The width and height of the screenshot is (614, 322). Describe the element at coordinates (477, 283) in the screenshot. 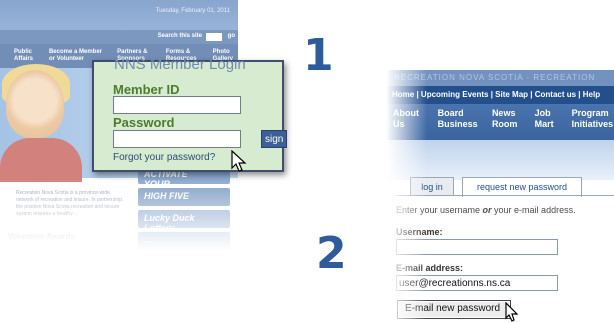

I see `email-input` at that location.